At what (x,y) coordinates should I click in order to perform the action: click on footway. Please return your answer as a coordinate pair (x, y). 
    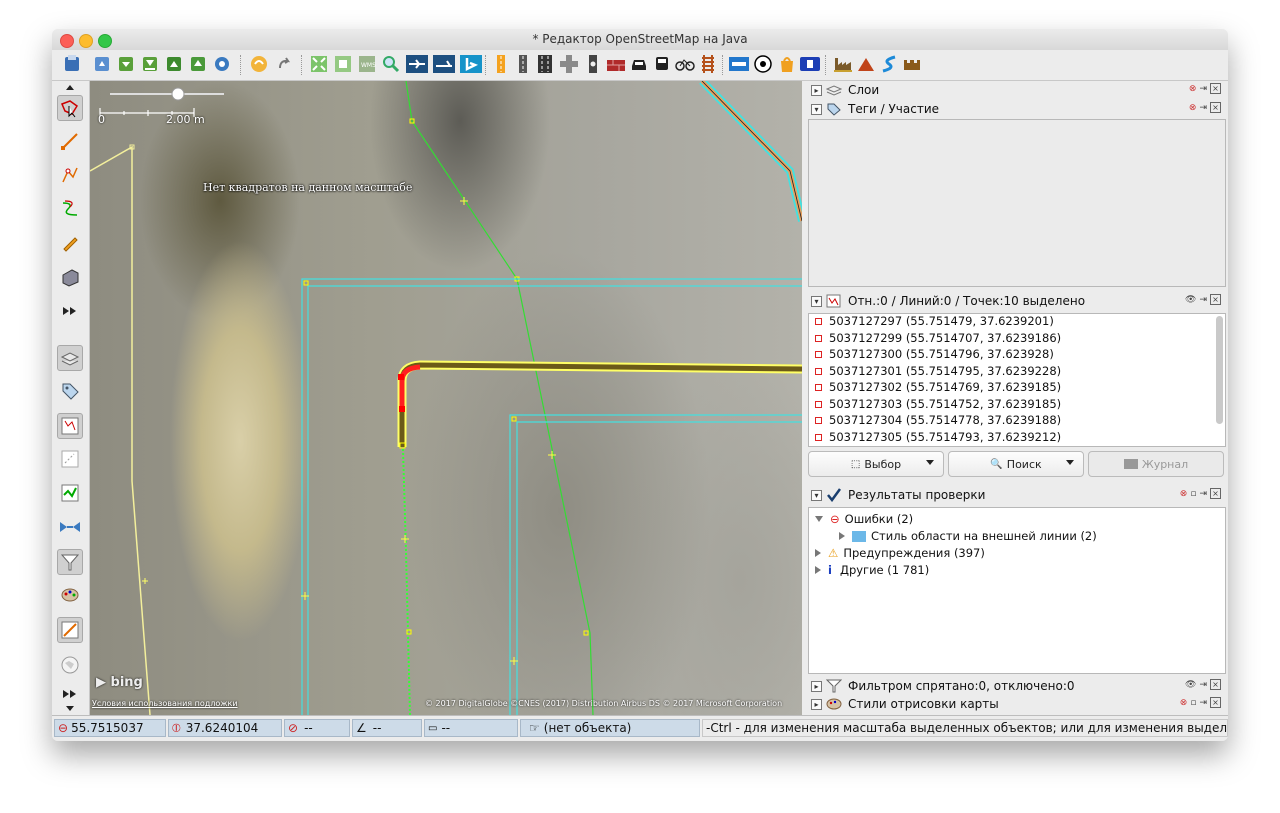
    Looking at the image, I should click on (499, 398).